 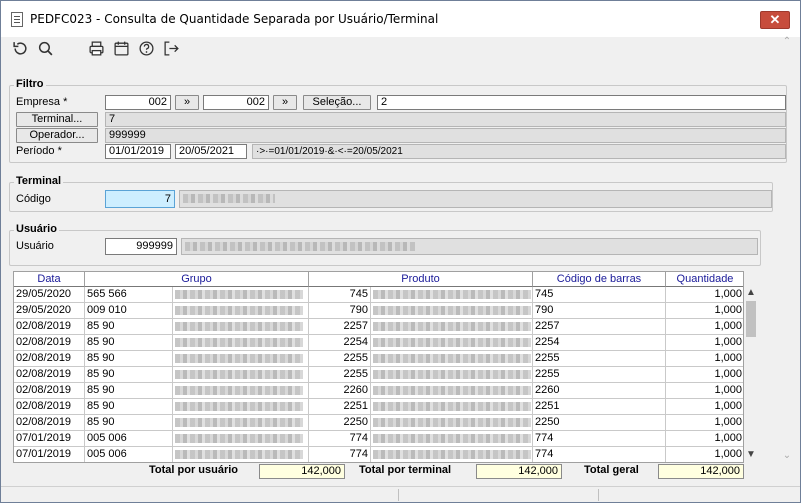 What do you see at coordinates (49, 311) in the screenshot?
I see `cell-data: 29/05/2020` at bounding box center [49, 311].